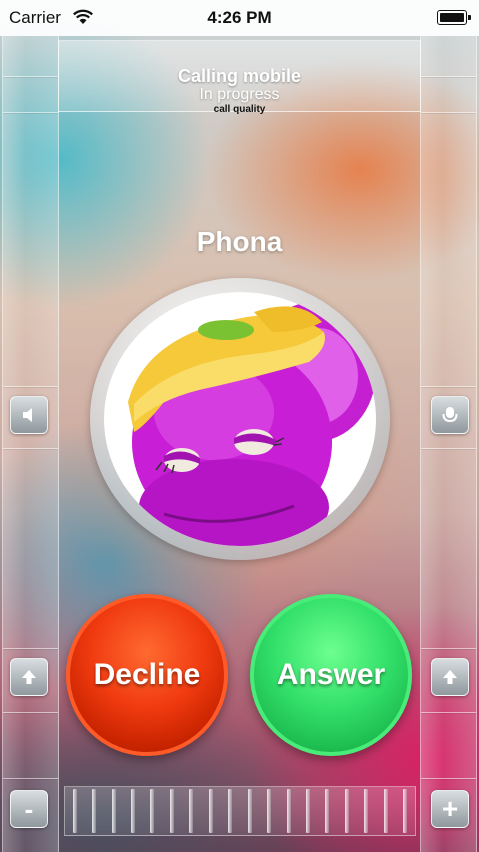 This screenshot has width=479, height=852. I want to click on left-rail, so click(30, 444).